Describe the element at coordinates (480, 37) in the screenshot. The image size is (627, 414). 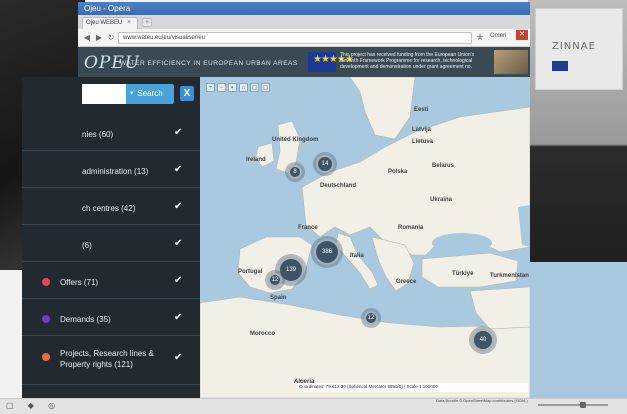
I see `bookmark-star-icon: ★` at that location.